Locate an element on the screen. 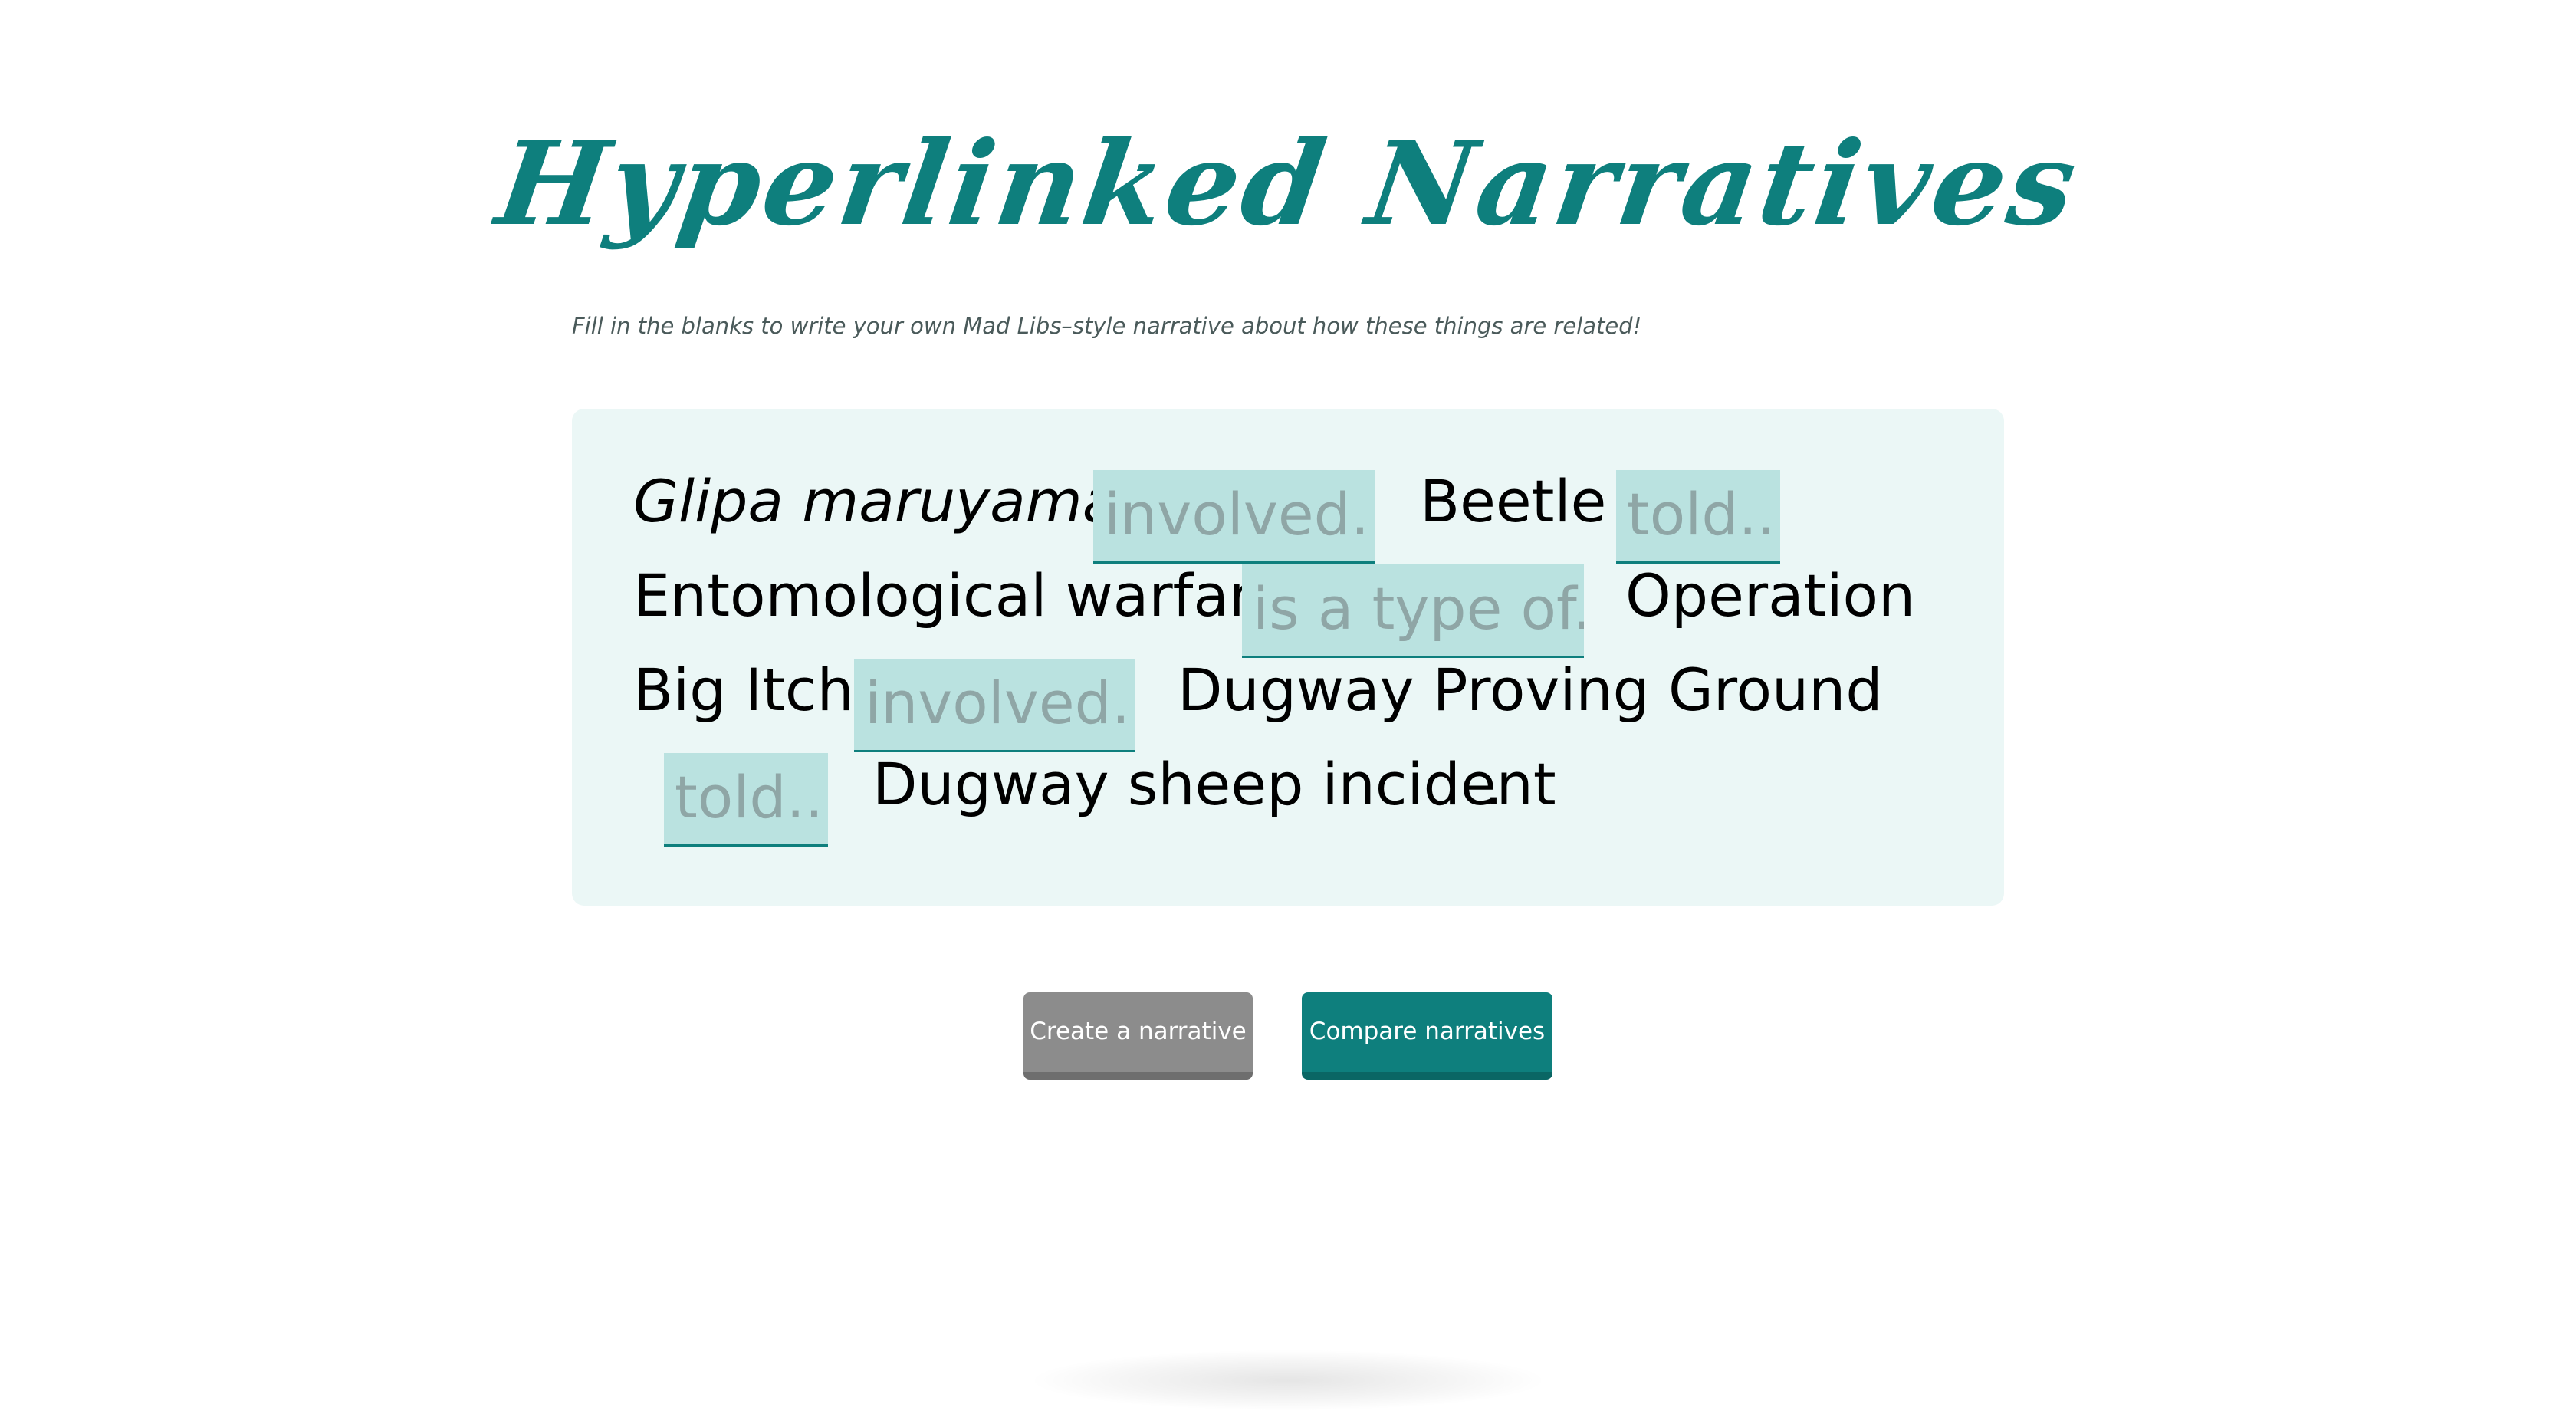 Image resolution: width=2576 pixels, height=1411 pixels. create-narrative-button: Create a narrative is located at coordinates (1138, 1036).